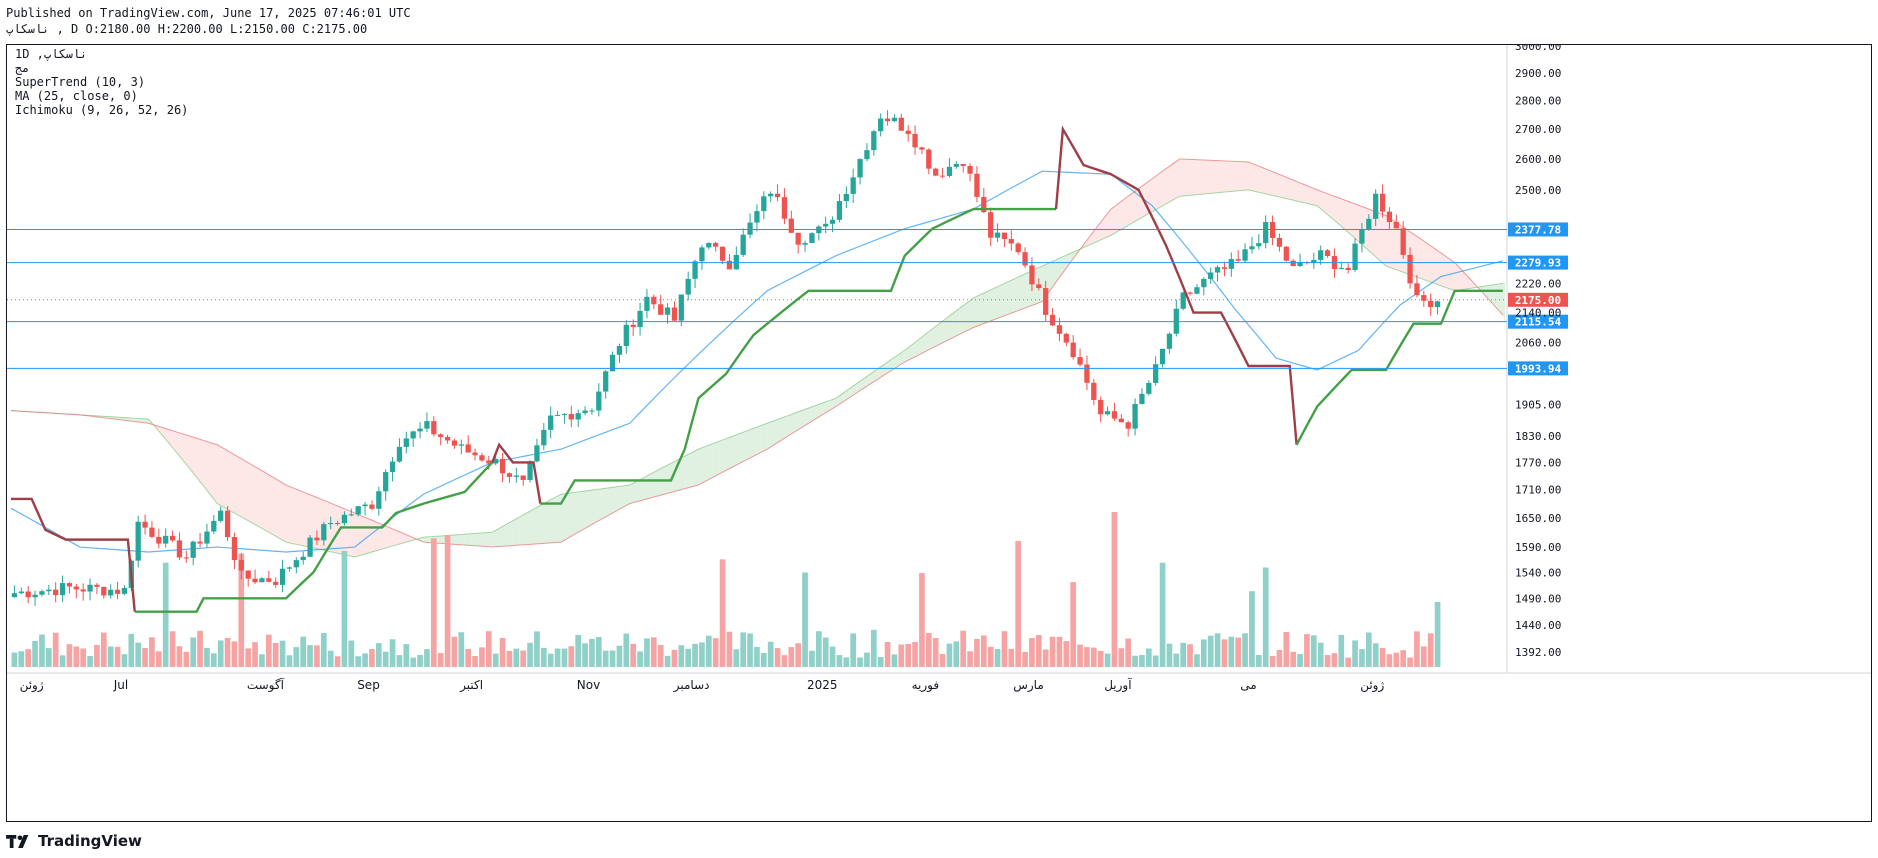 The width and height of the screenshot is (1878, 858). What do you see at coordinates (1538, 462) in the screenshot?
I see `y-tick-label: 1770.00` at bounding box center [1538, 462].